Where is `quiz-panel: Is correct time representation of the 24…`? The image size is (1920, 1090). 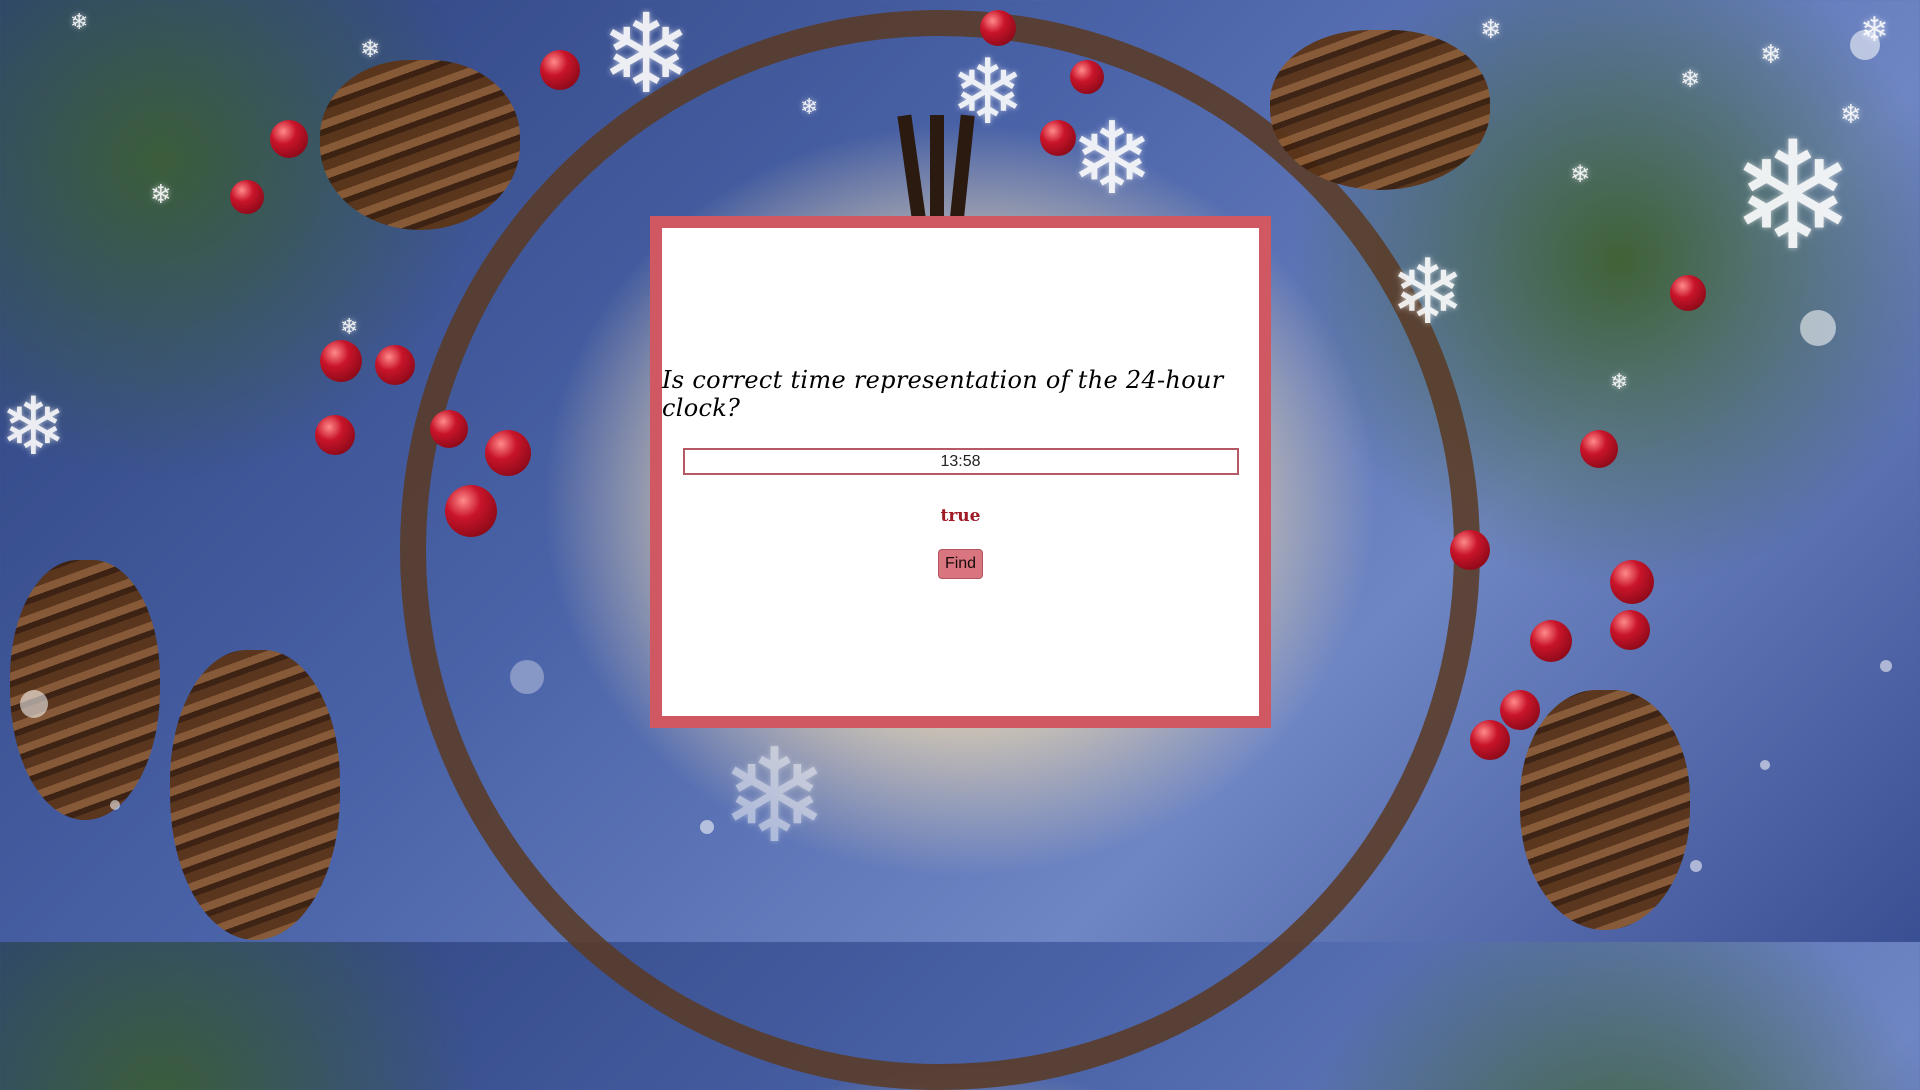 quiz-panel: Is correct time representation of the 24… is located at coordinates (960, 472).